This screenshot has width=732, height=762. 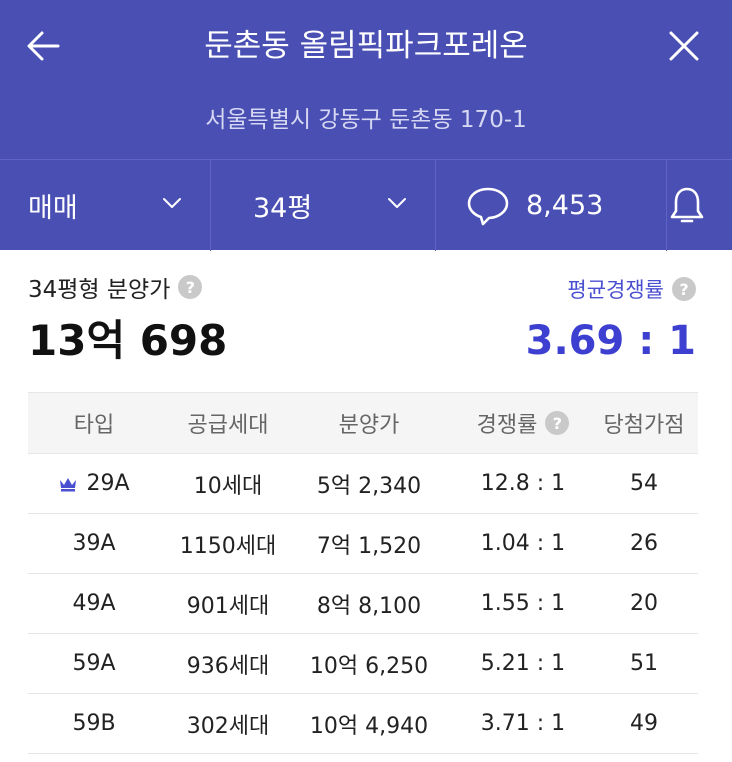 I want to click on cell-score: 26, so click(x=644, y=543).